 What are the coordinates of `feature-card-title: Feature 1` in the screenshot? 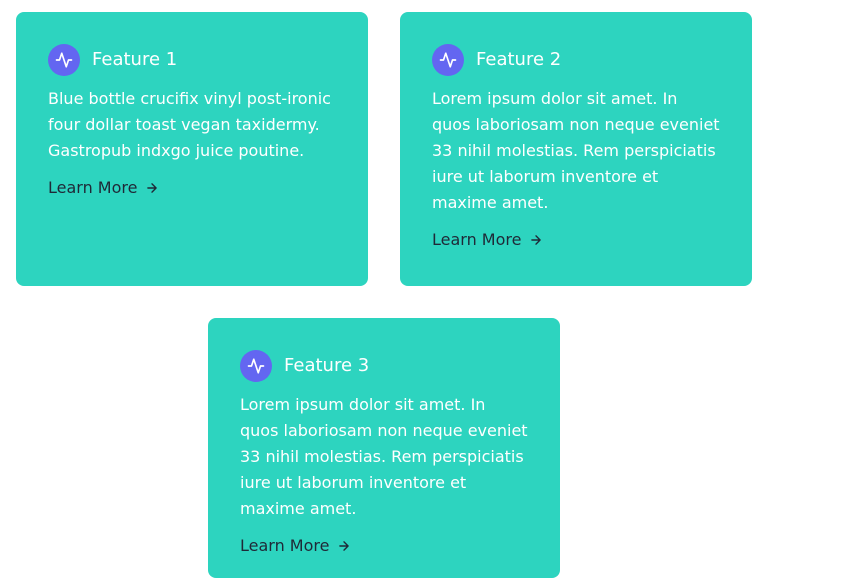 It's located at (135, 59).